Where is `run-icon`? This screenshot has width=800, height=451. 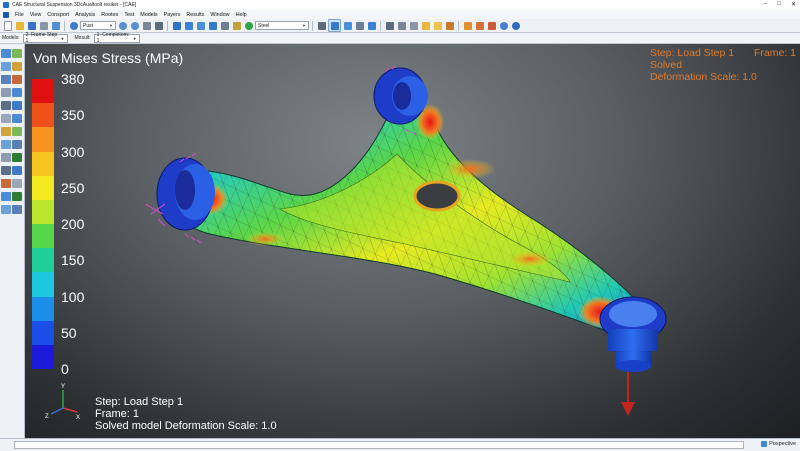
run-icon is located at coordinates (248, 25).